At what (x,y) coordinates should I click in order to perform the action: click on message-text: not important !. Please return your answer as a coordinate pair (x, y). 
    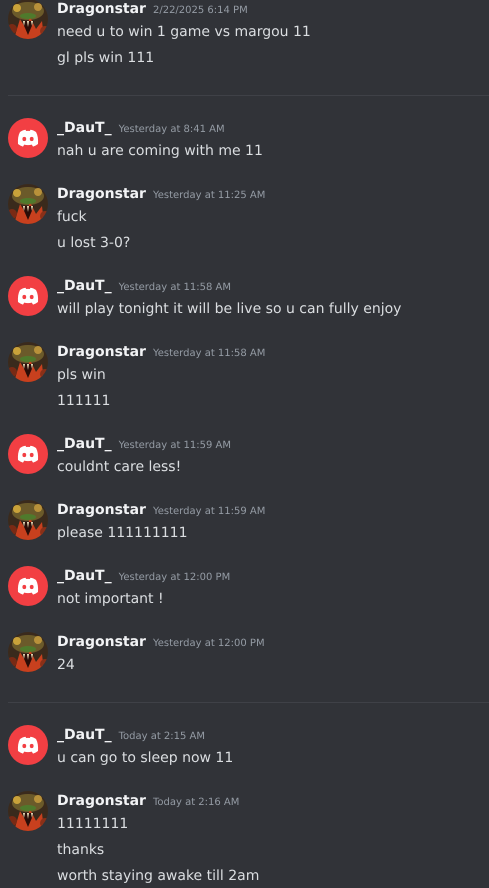
    Looking at the image, I should click on (110, 599).